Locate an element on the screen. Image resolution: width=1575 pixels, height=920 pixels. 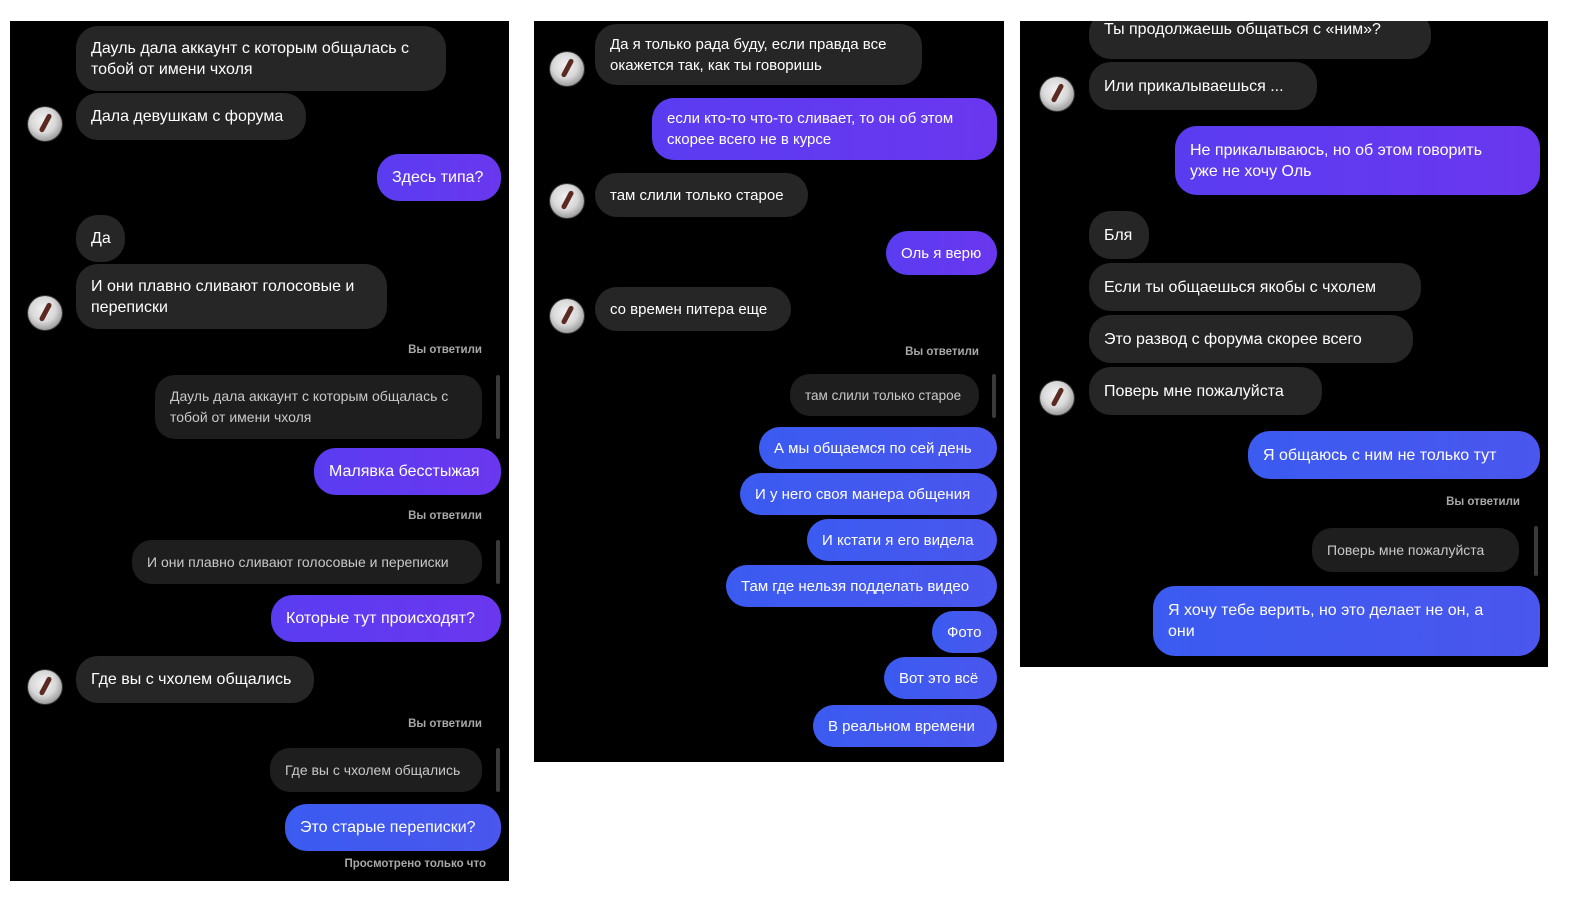
message-incoming: Бля is located at coordinates (1119, 235).